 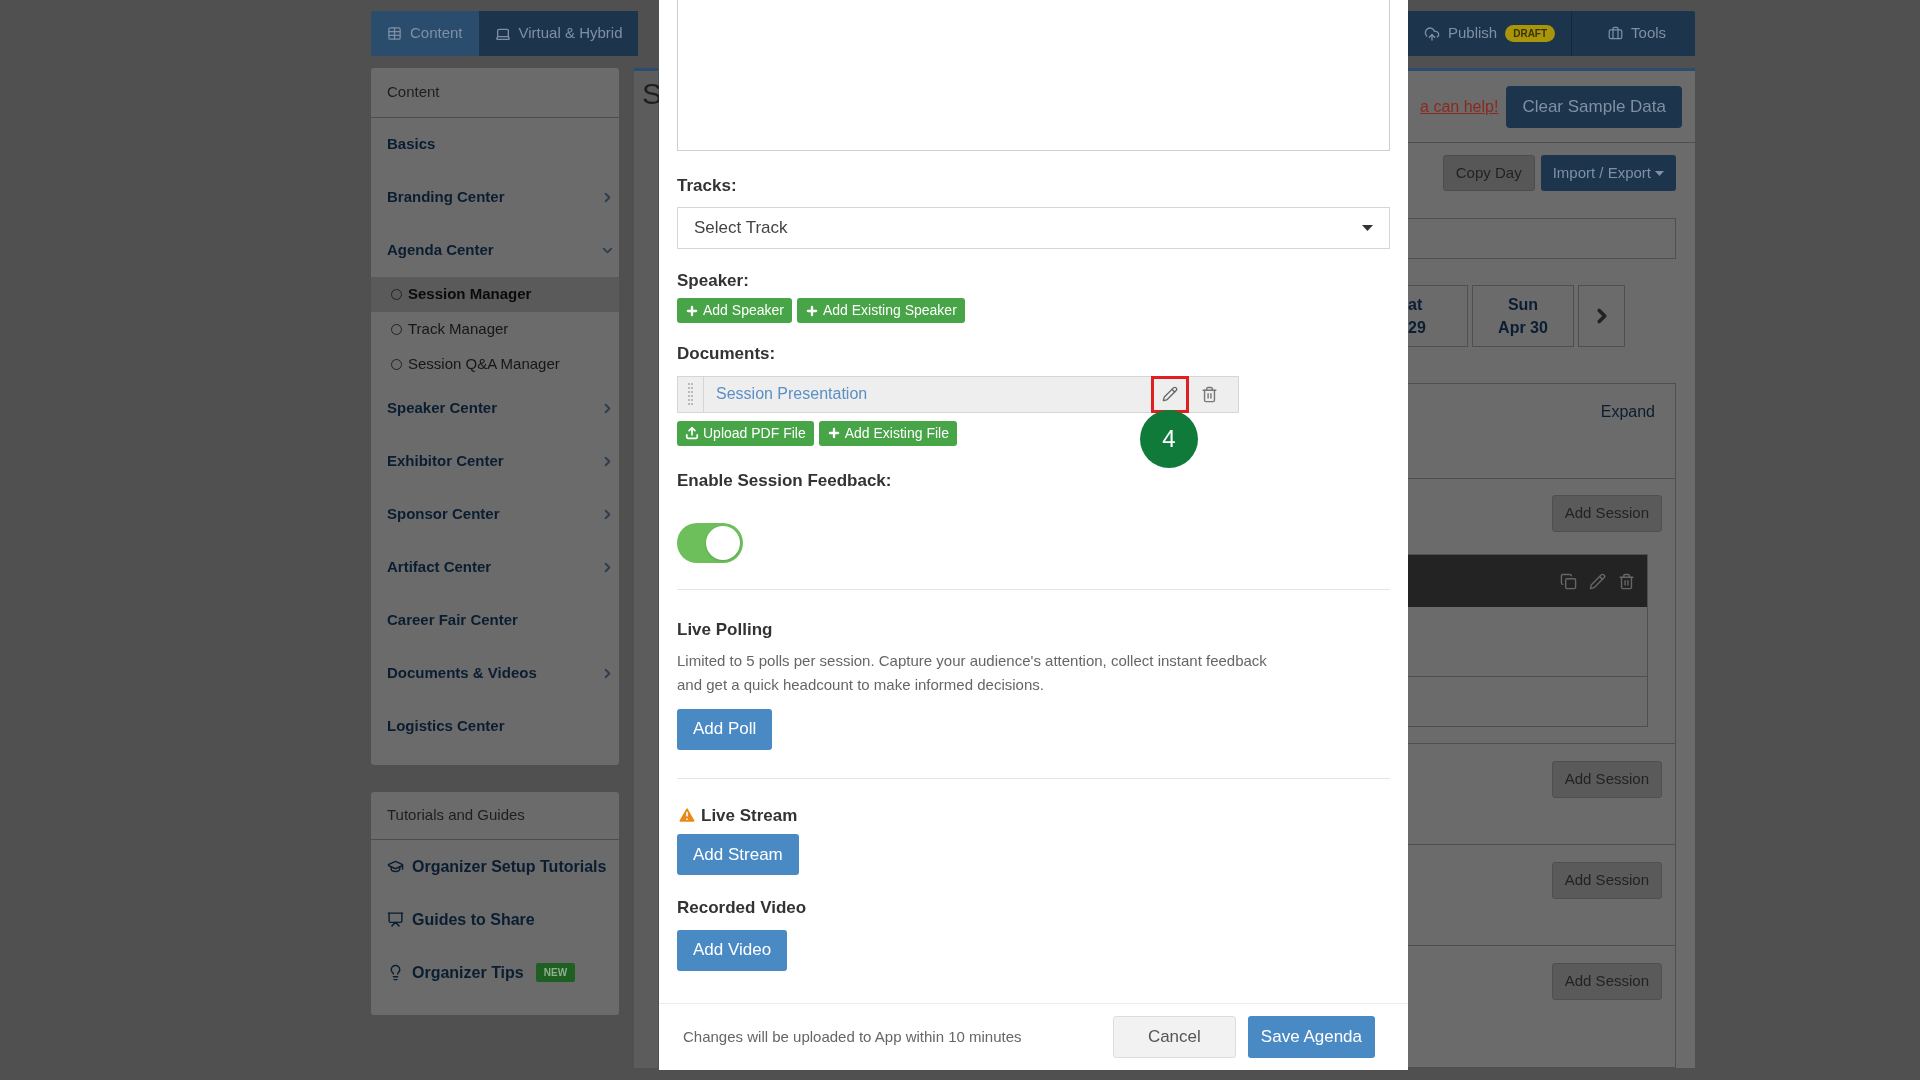 What do you see at coordinates (495, 93) in the screenshot?
I see `sidebar-header: Content` at bounding box center [495, 93].